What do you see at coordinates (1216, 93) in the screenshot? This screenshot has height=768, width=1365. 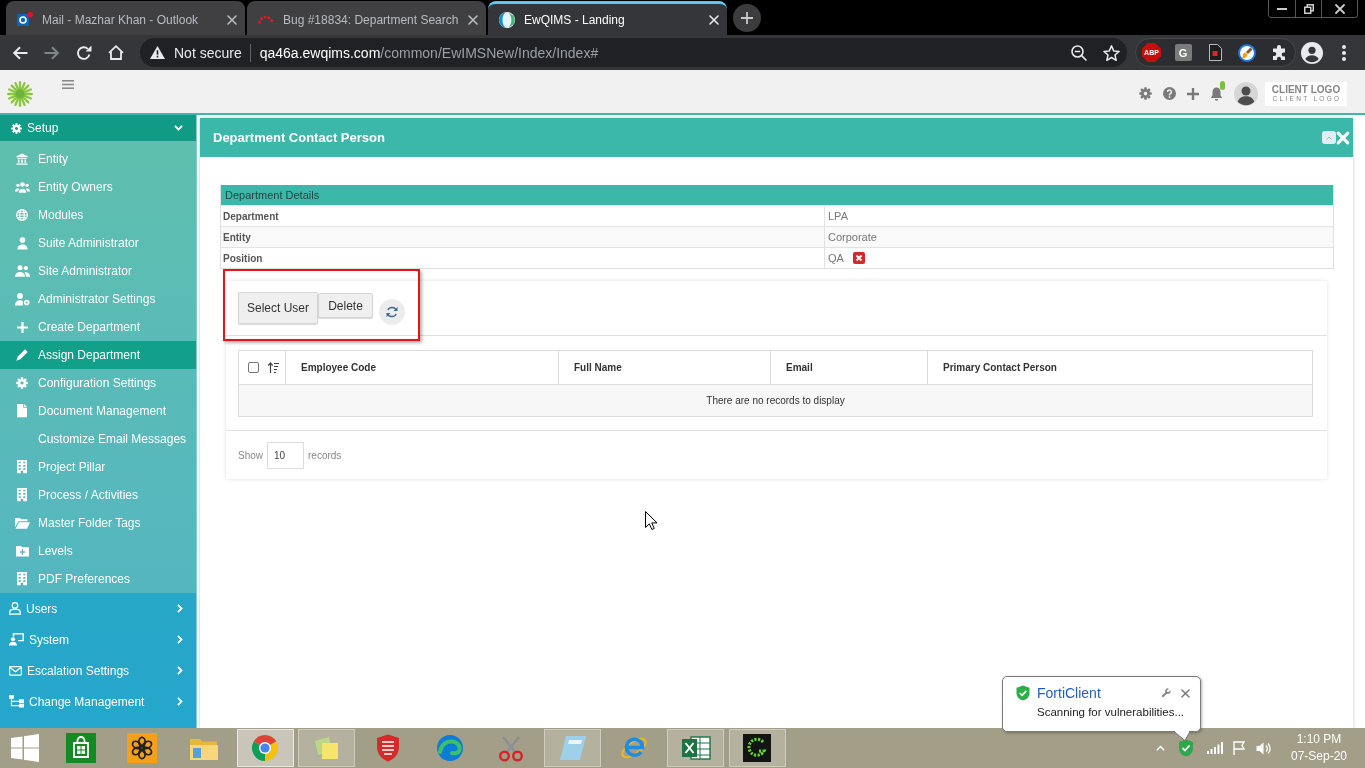 I see `bell-icon` at bounding box center [1216, 93].